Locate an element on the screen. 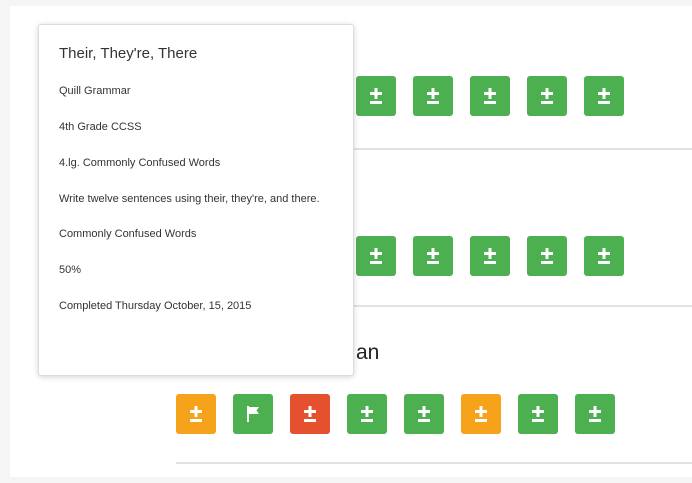 The image size is (692, 483). activity-tile-red is located at coordinates (310, 414).